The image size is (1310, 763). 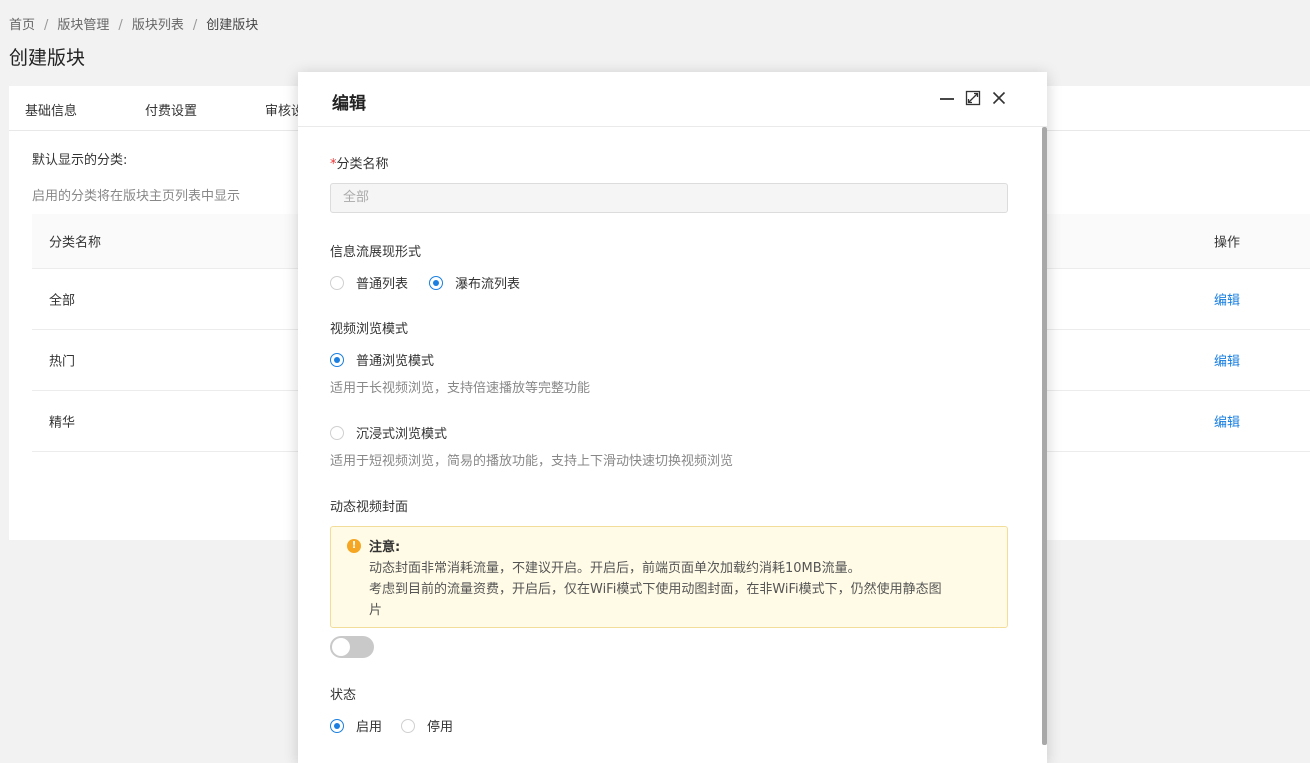 What do you see at coordinates (158, 25) in the screenshot?
I see `breadcrumb-section-list: 版块列表` at bounding box center [158, 25].